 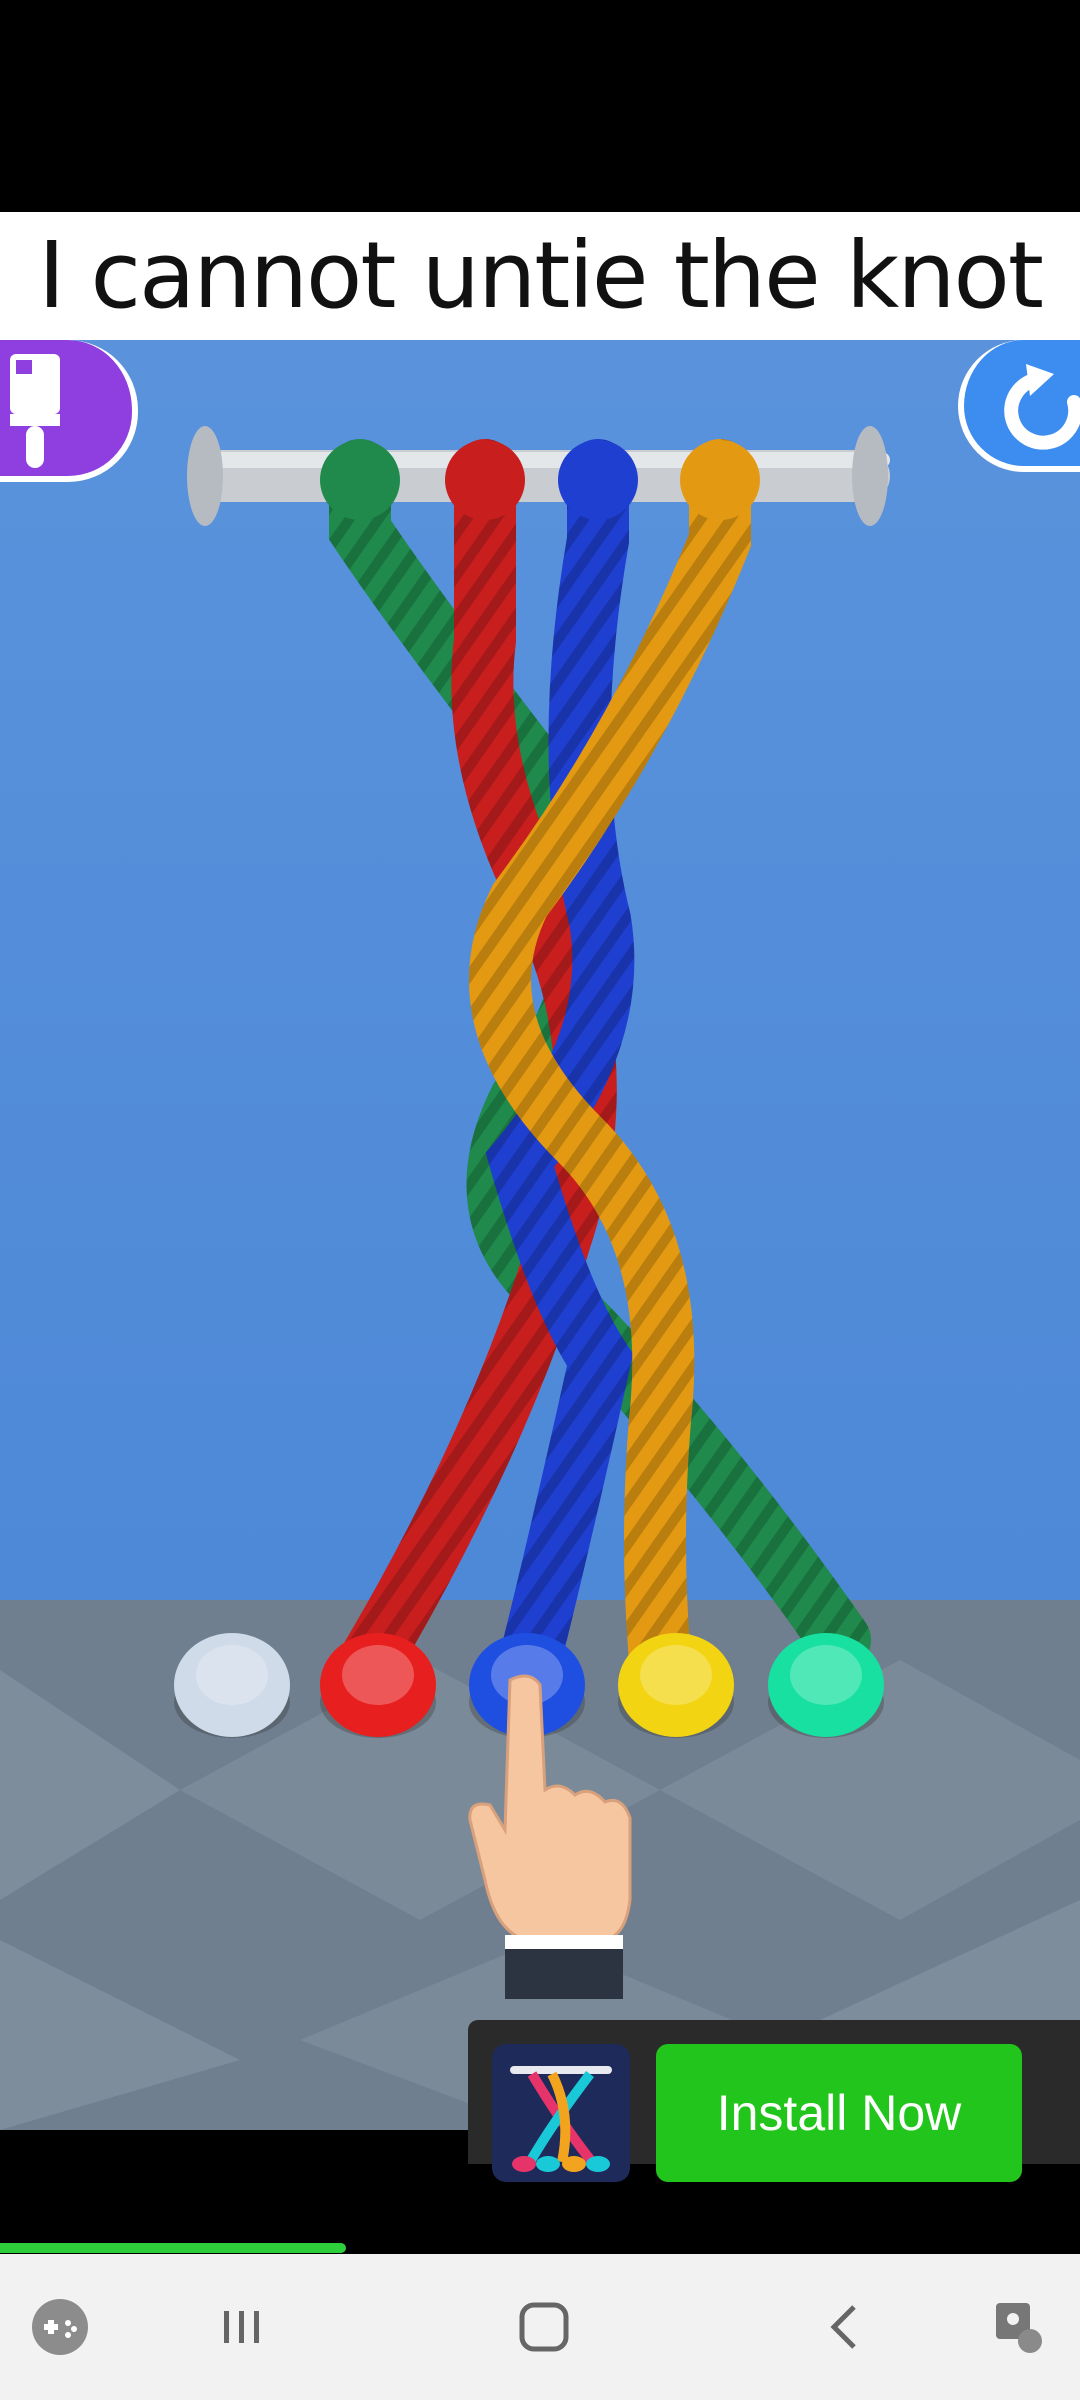 I want to click on ad-banner: Install Now, so click(x=774, y=2101).